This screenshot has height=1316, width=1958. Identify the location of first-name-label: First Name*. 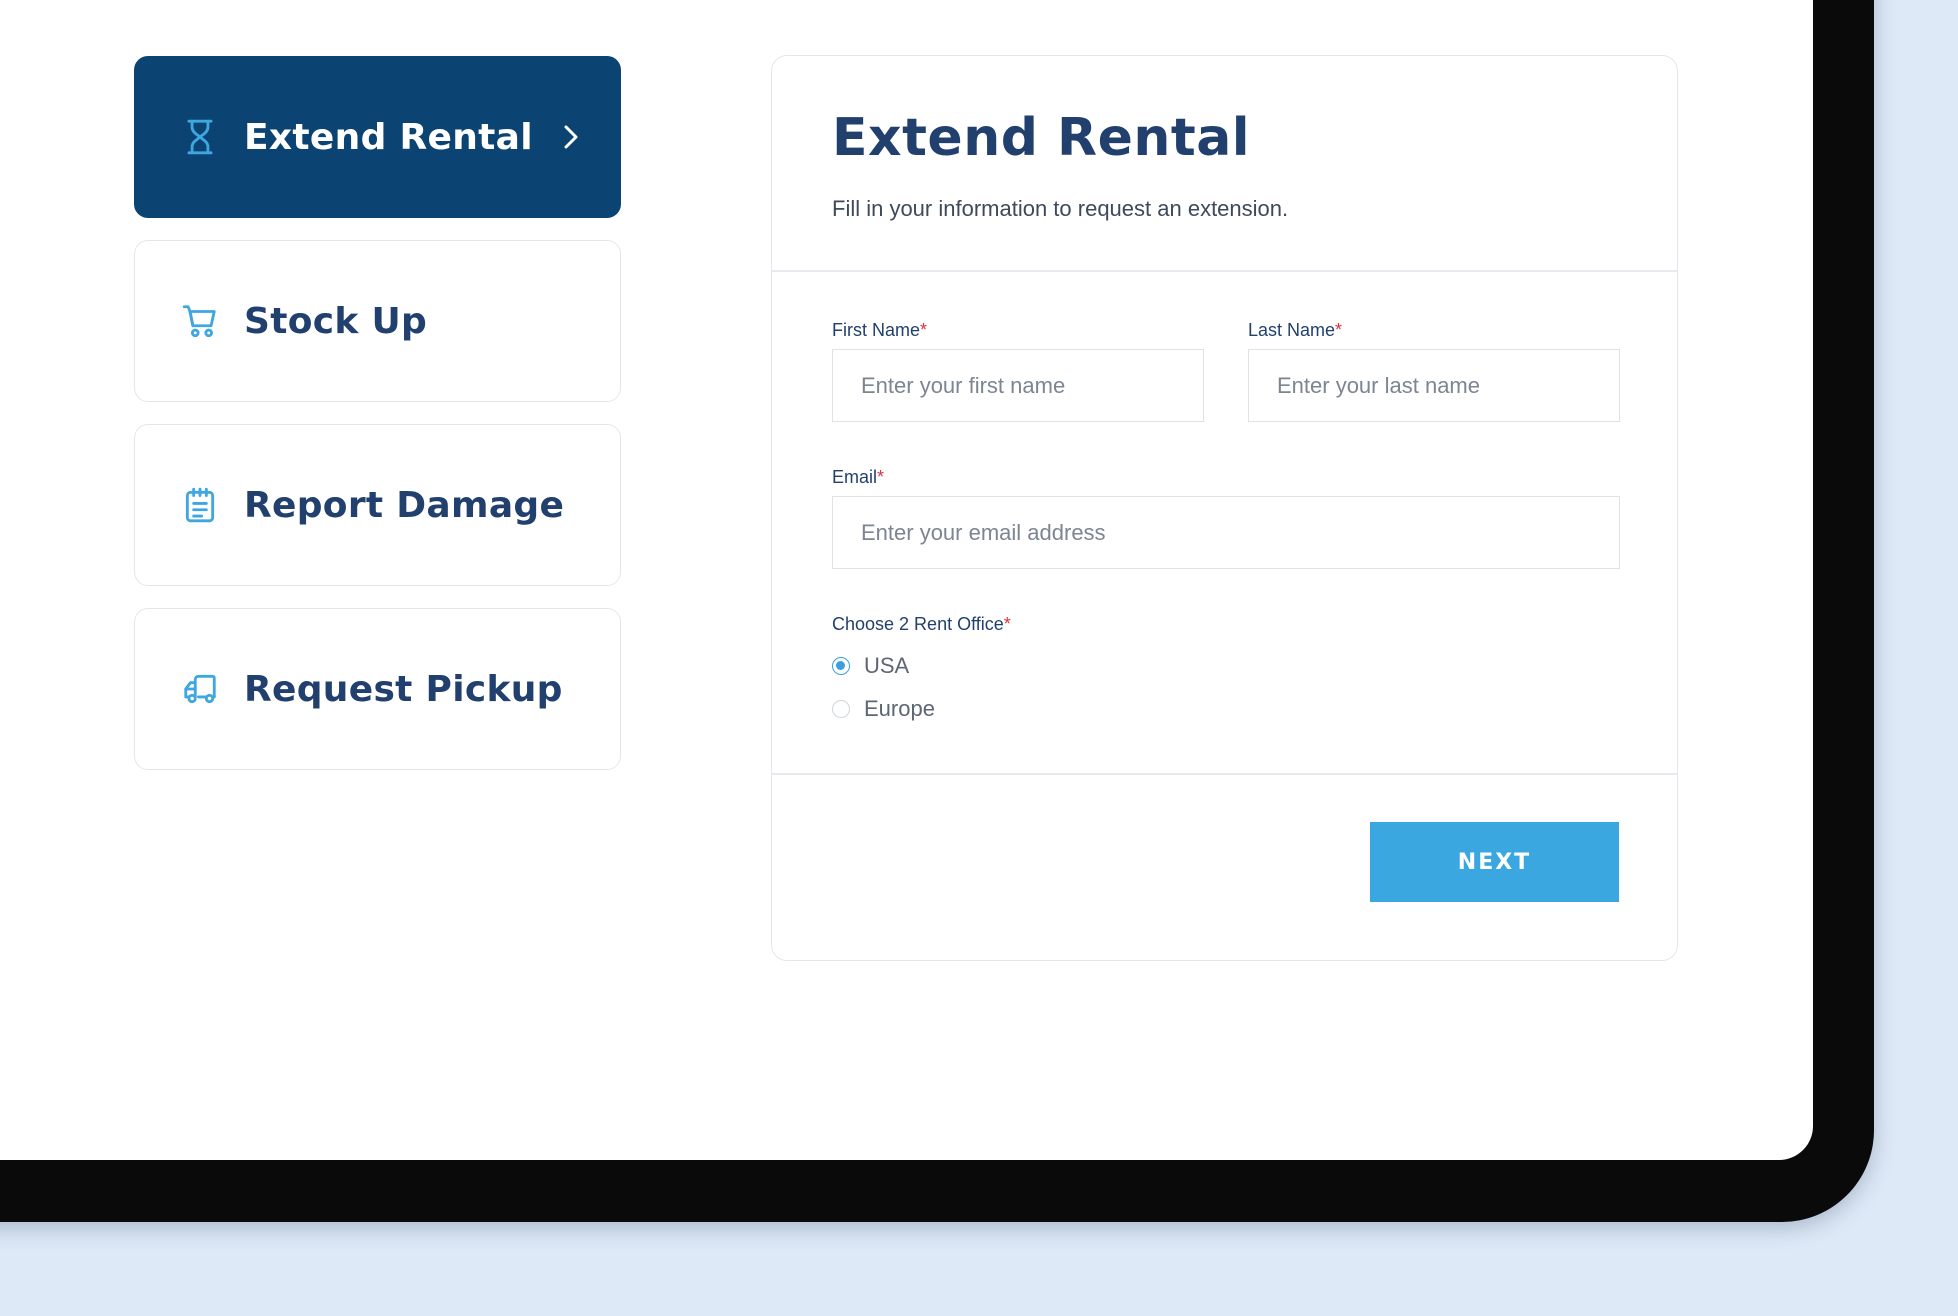
(880, 330).